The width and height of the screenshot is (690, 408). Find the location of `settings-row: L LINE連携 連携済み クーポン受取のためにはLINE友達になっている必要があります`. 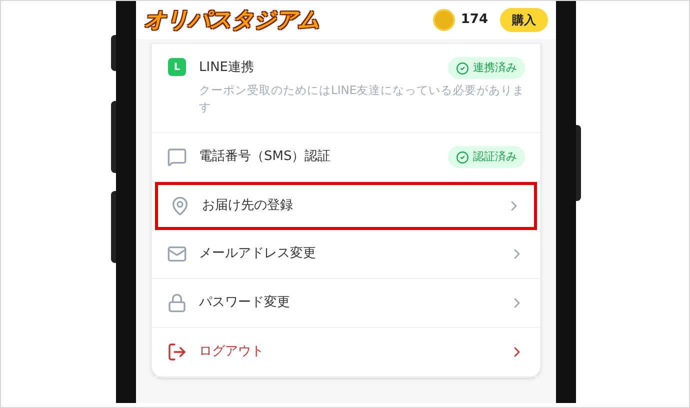

settings-row: L LINE連携 連携済み クーポン受取のためにはLINE友達になっている必要があります is located at coordinates (346, 88).